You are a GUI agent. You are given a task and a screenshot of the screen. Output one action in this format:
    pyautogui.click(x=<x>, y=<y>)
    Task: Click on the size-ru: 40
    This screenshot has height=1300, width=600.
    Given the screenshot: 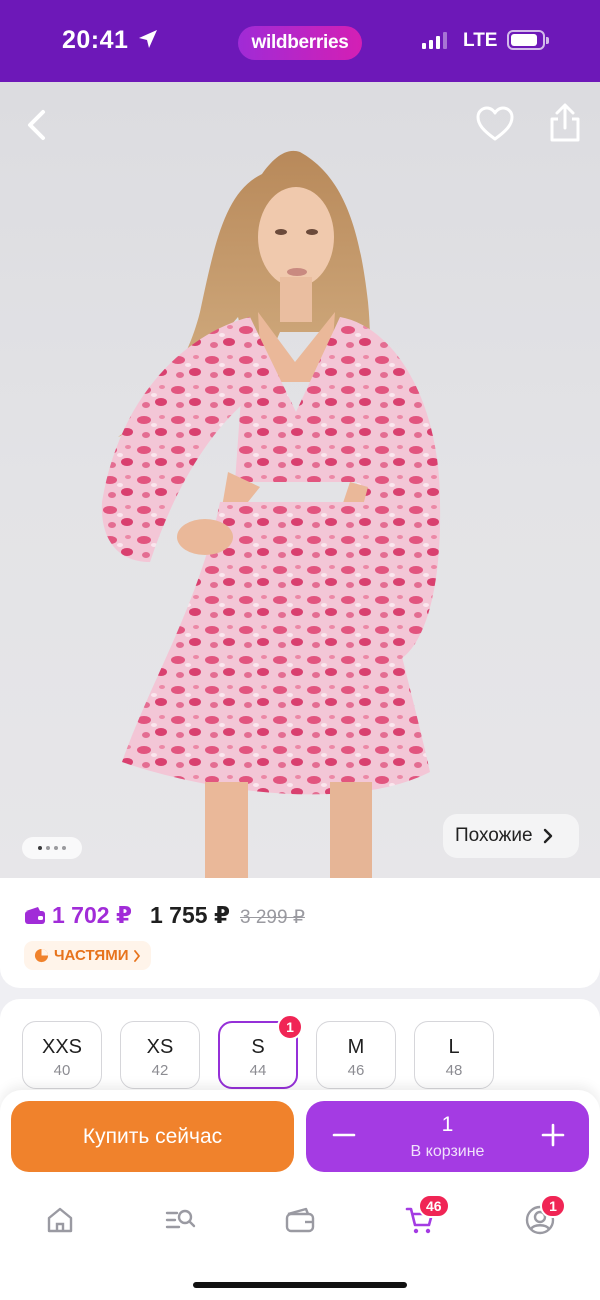 What is the action you would take?
    pyautogui.click(x=62, y=1070)
    